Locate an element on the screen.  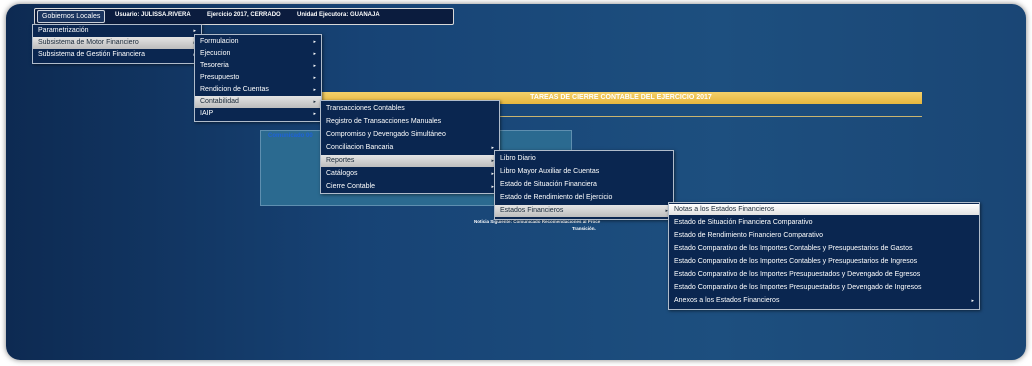
comunicado-link: Comunicado 00 is located at coordinates (290, 136).